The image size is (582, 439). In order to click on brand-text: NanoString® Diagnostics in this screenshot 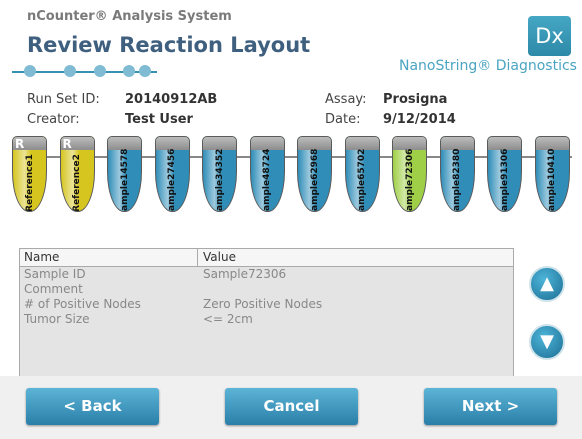, I will do `click(488, 66)`.